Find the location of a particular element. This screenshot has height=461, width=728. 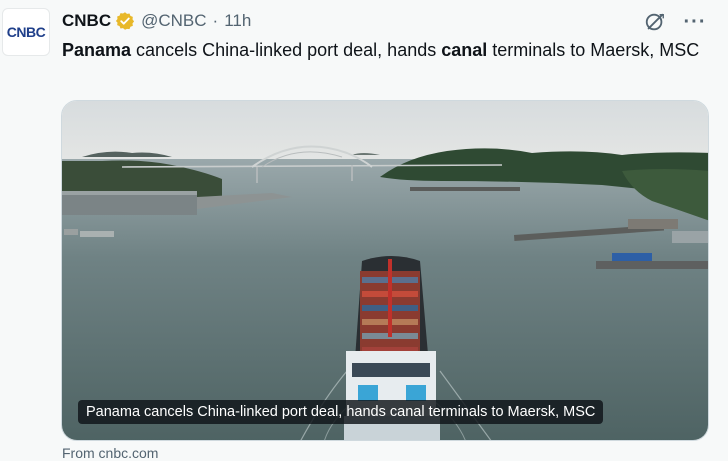

author-name: CNBC is located at coordinates (86, 21).